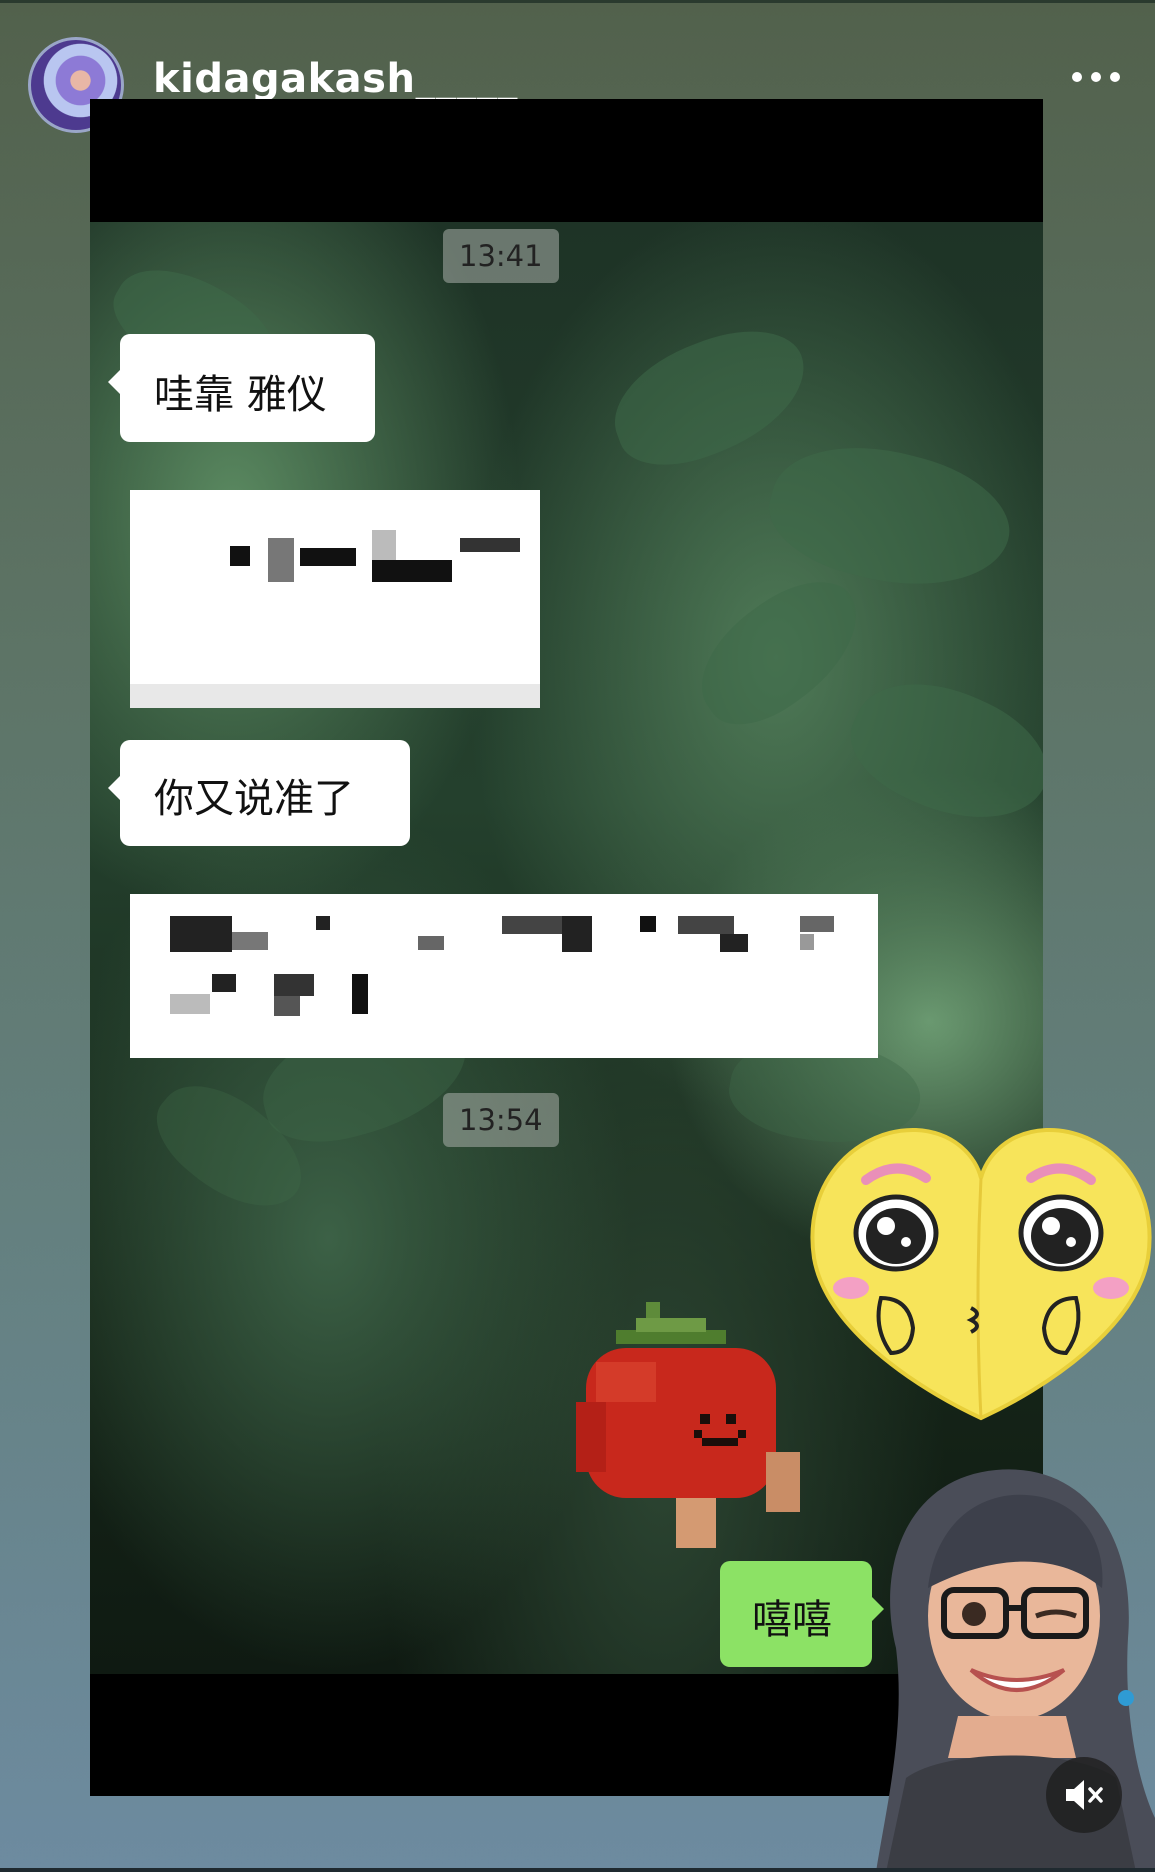 This screenshot has height=1872, width=1155. What do you see at coordinates (792, 1620) in the screenshot?
I see `message-text: 嘻嘻` at bounding box center [792, 1620].